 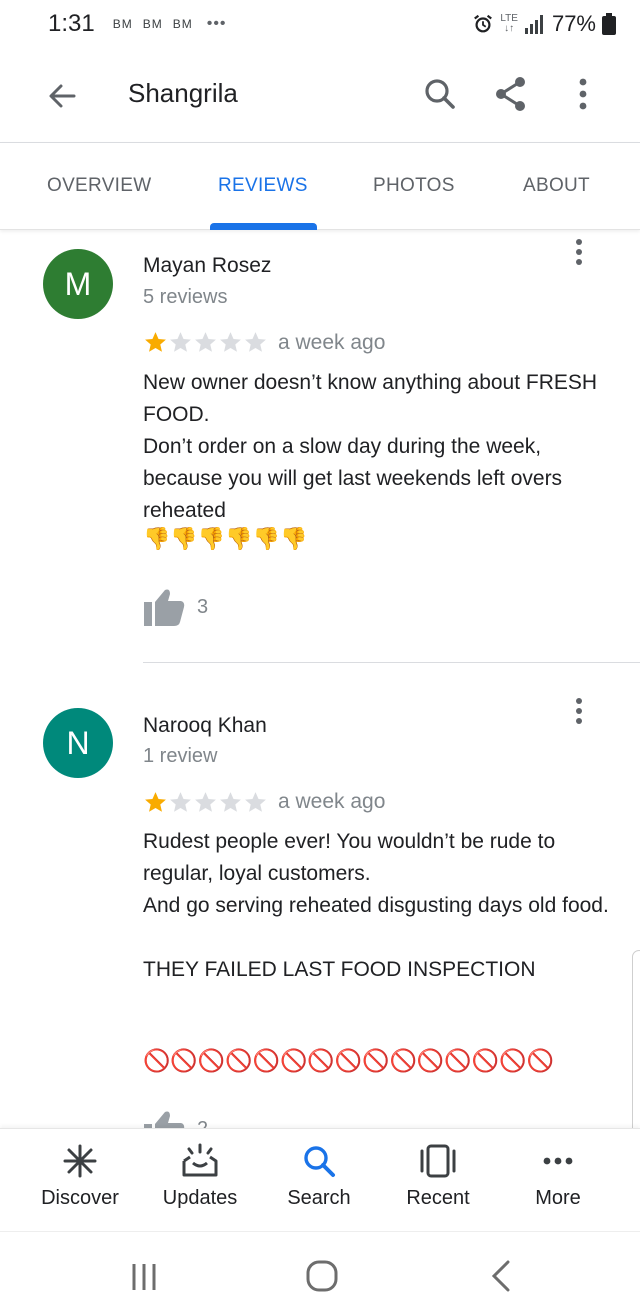 I want to click on page-title: Shangrila, so click(x=183, y=93).